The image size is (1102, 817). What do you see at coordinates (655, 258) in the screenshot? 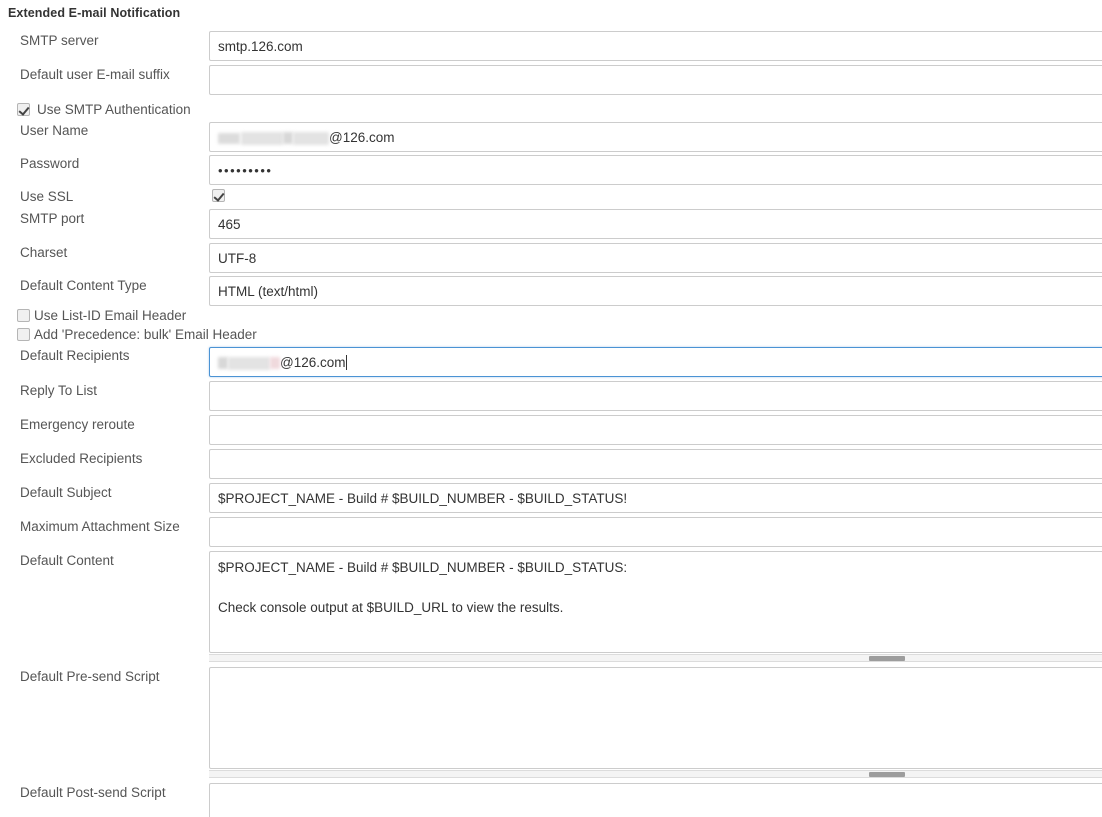
I see `charset-input: UTF-8` at bounding box center [655, 258].